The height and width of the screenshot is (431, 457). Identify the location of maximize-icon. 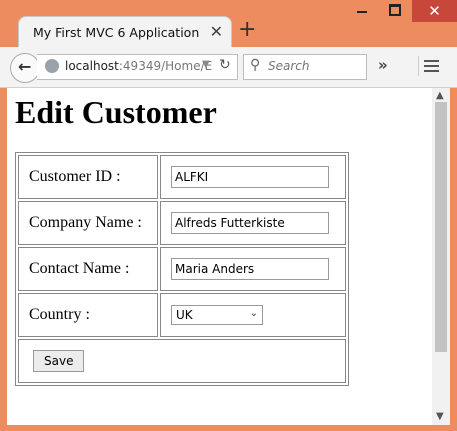
(395, 10).